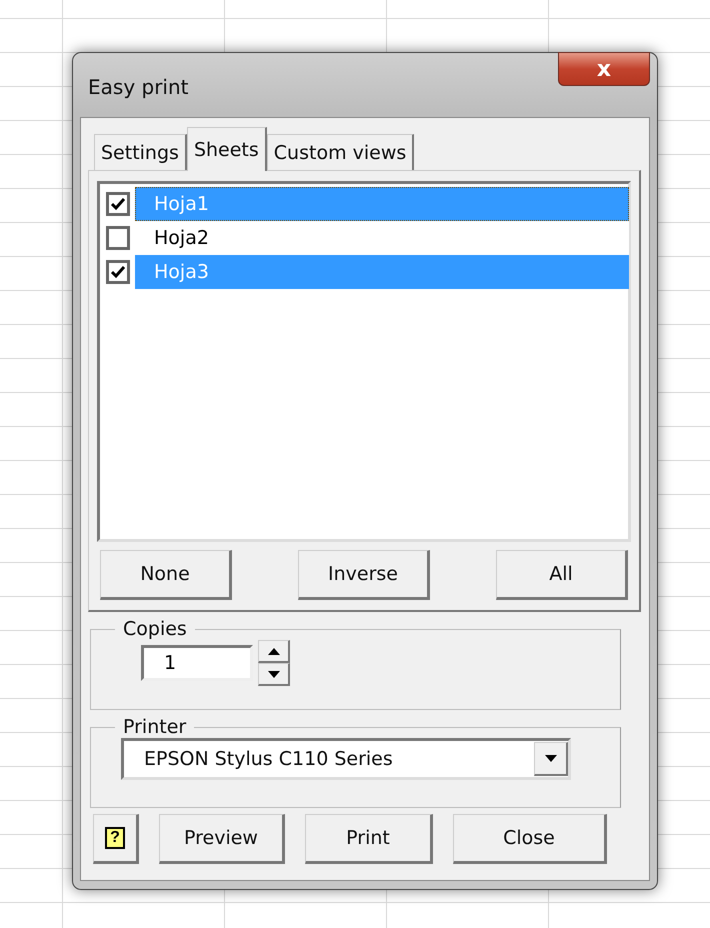 Image resolution: width=710 pixels, height=928 pixels. Describe the element at coordinates (340, 152) in the screenshot. I see `tab: Custom views` at that location.